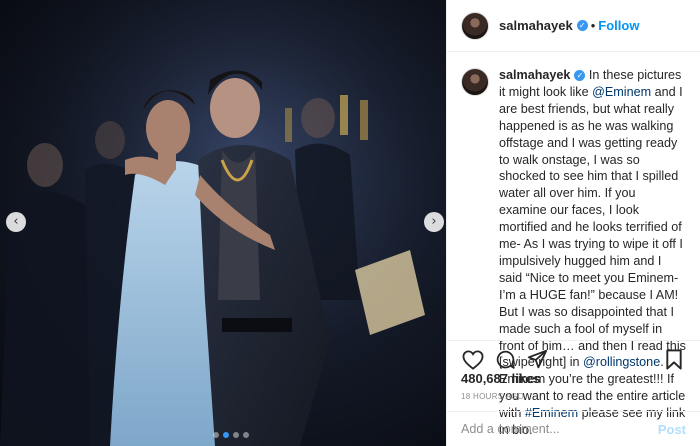 The width and height of the screenshot is (700, 446). I want to click on share-icon, so click(537, 360).